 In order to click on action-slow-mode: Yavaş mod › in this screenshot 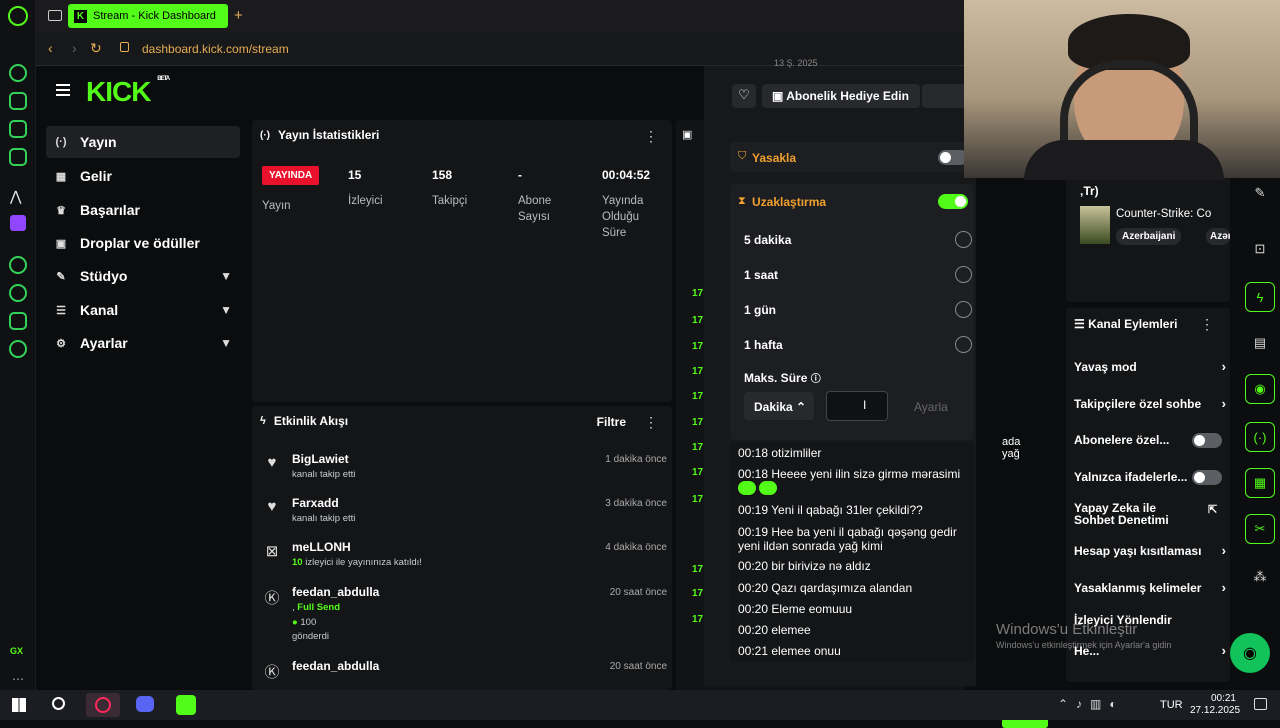, I will do `click(1150, 366)`.